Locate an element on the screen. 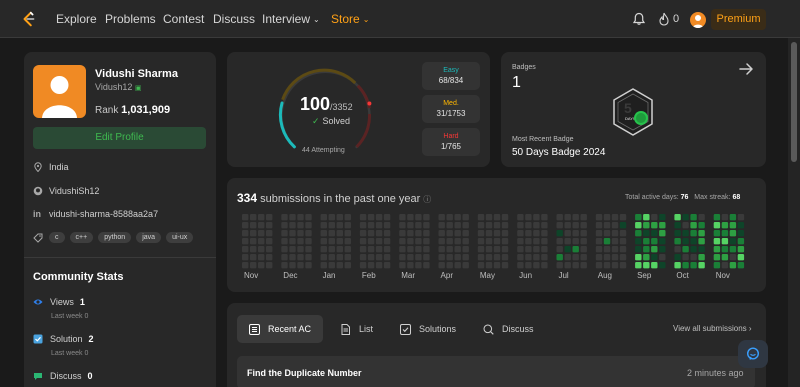  list-item: Find the Duplicate Number 2 minutes ago is located at coordinates (496, 371).